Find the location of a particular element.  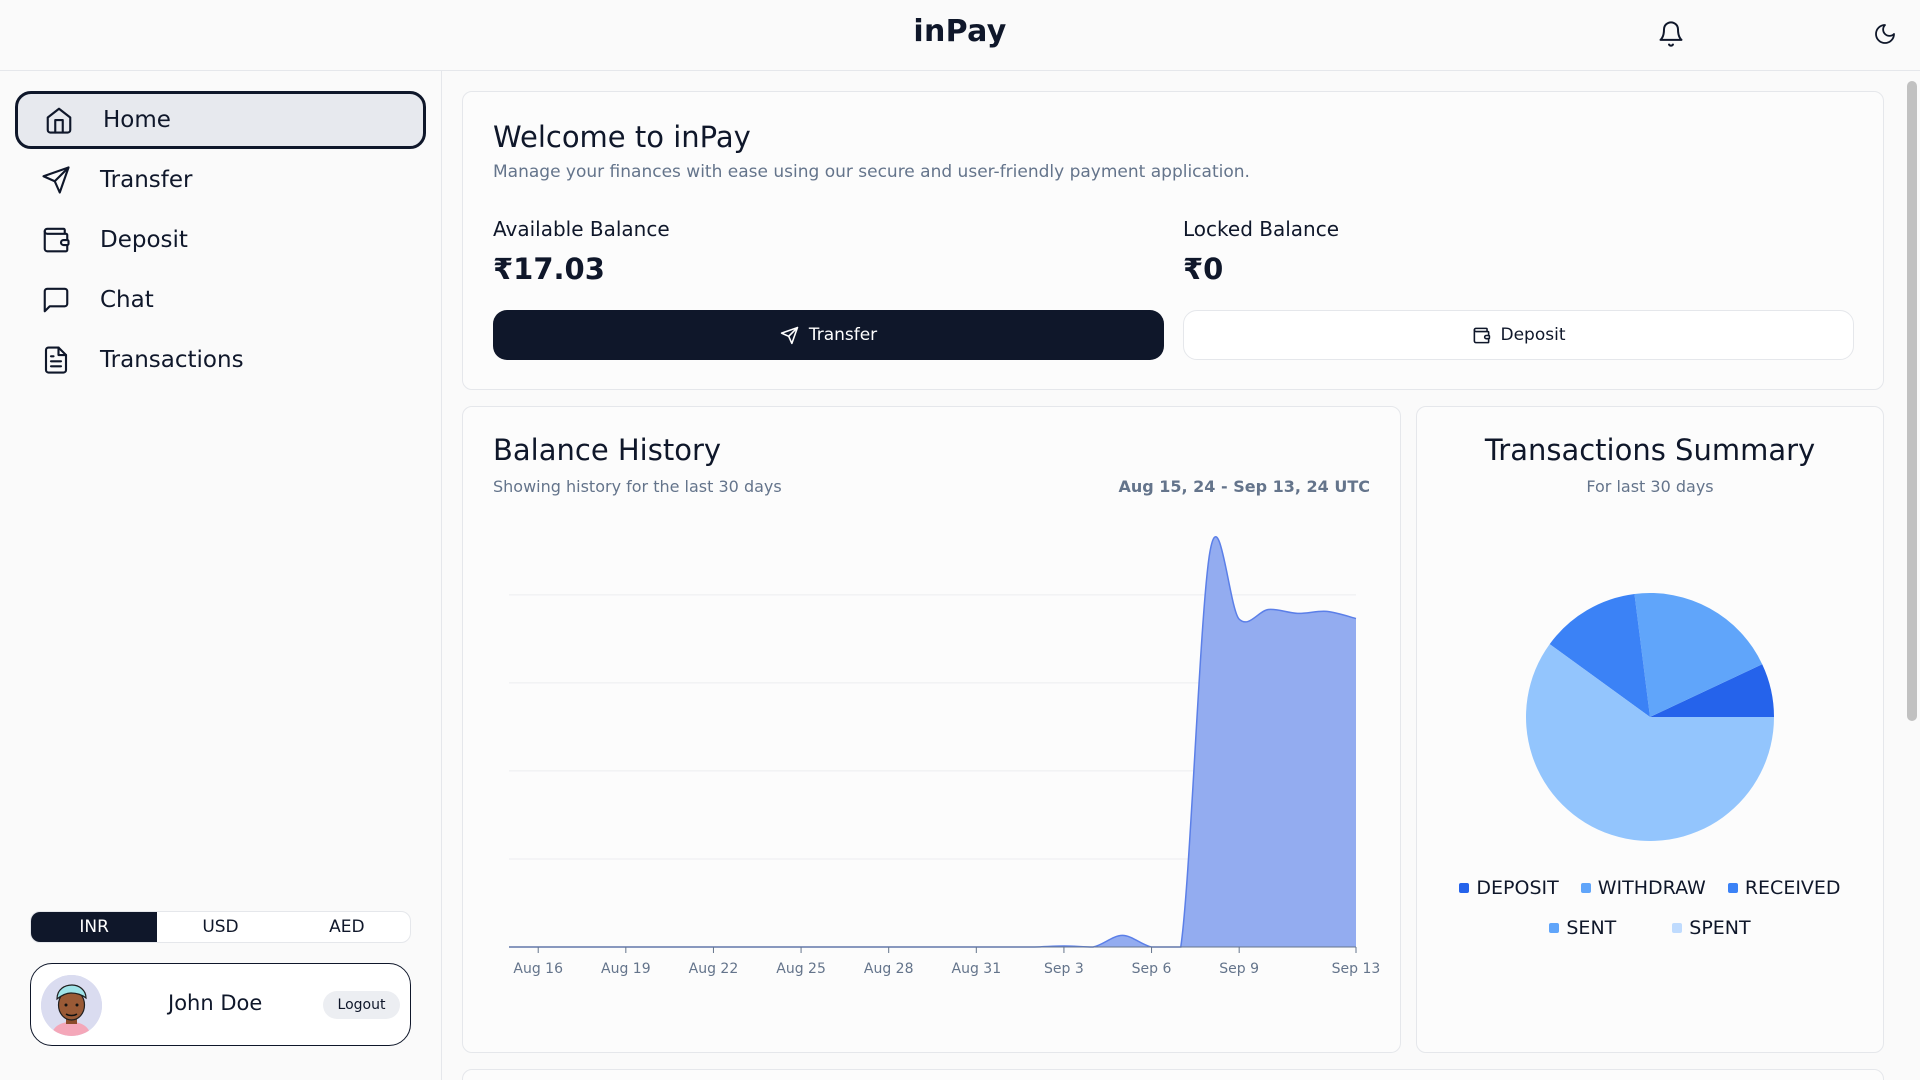

currency-option-aed: AED is located at coordinates (347, 927).